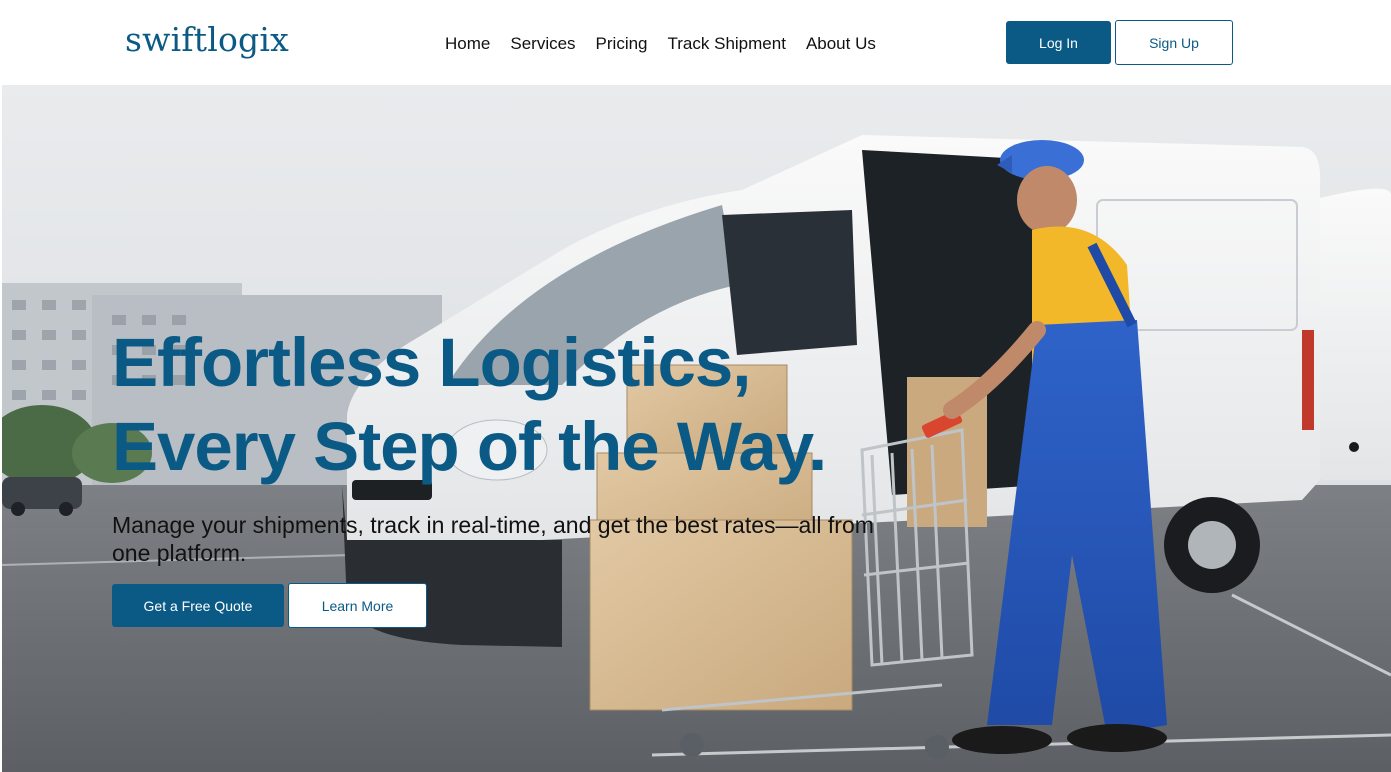  Describe the element at coordinates (542, 44) in the screenshot. I see `nav-services: Services` at that location.